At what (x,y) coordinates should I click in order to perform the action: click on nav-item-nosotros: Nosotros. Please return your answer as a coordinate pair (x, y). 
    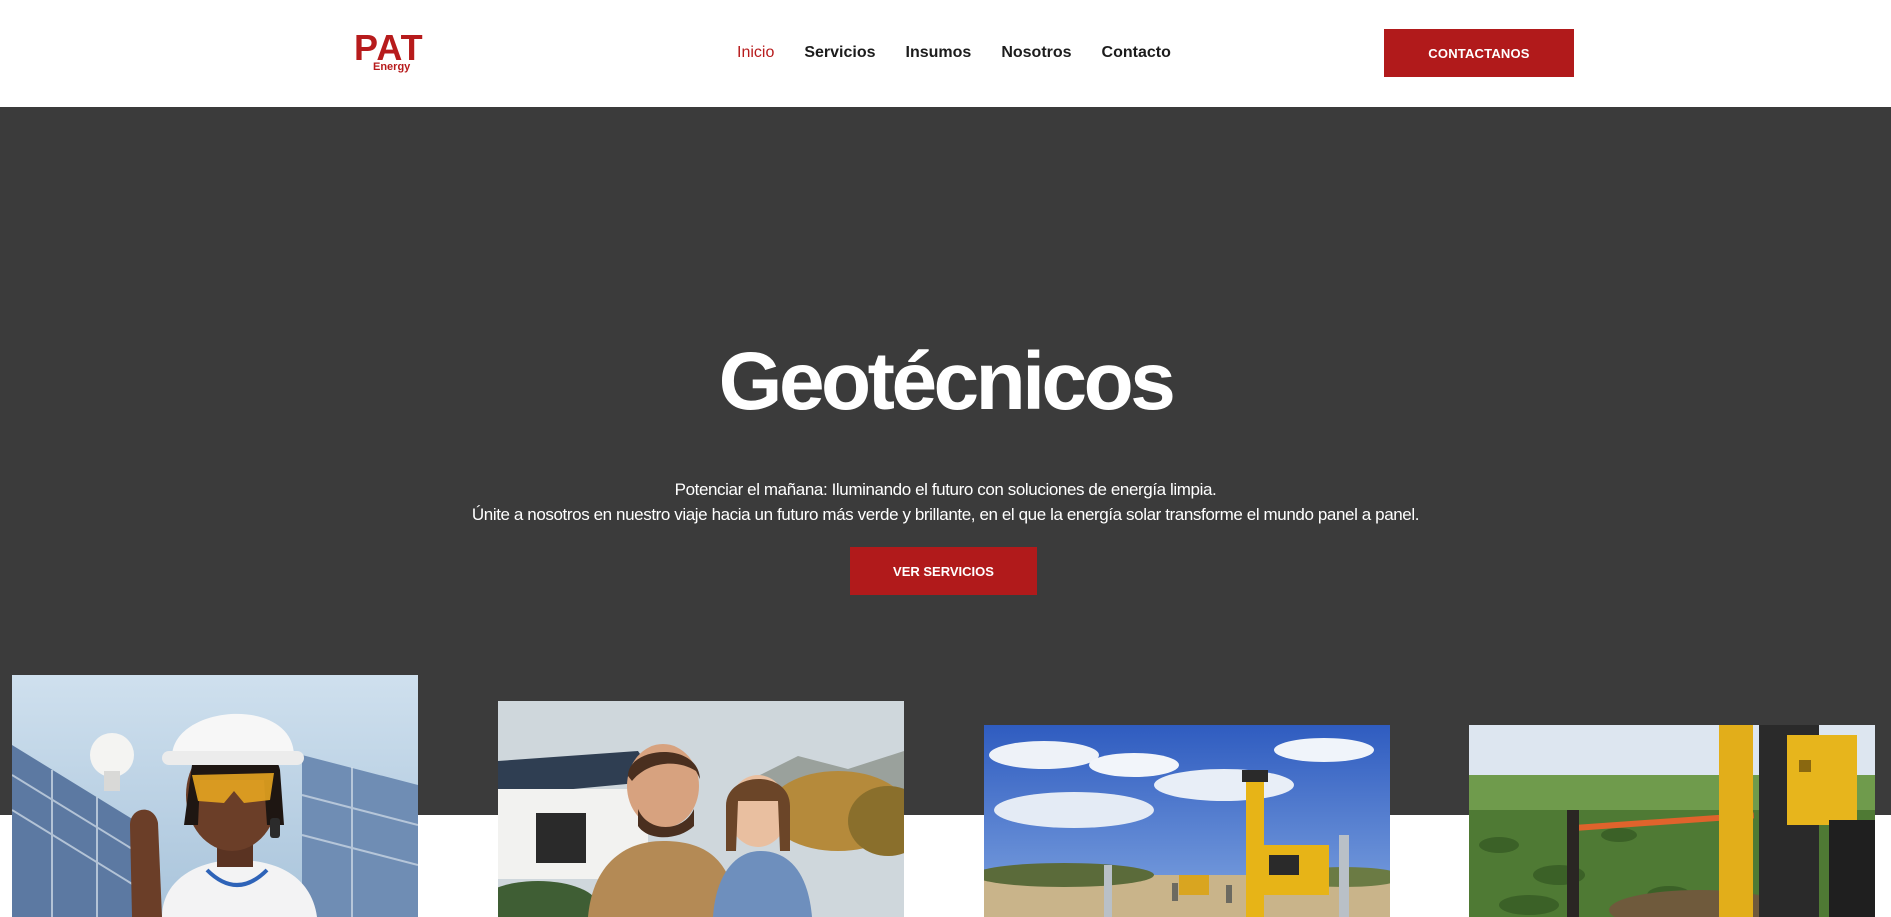
    Looking at the image, I should click on (1036, 53).